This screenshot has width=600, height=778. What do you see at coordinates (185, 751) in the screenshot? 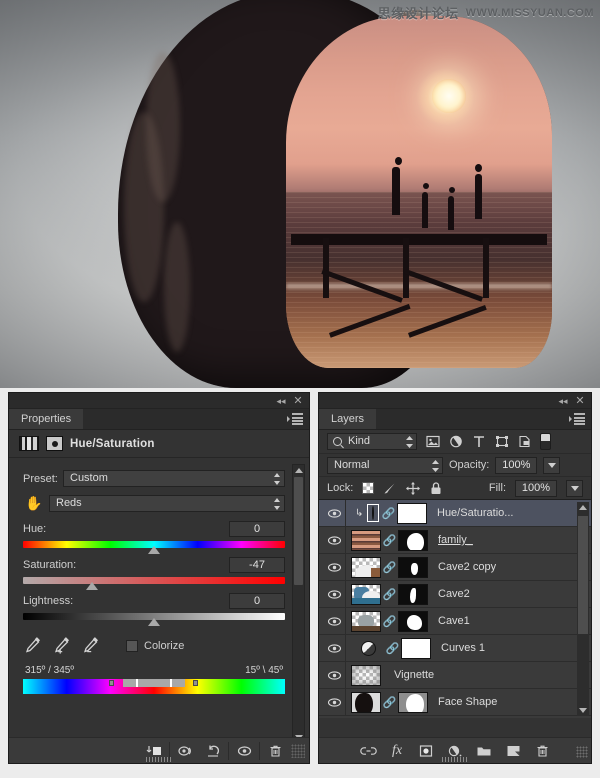
I see `previous-state-button` at bounding box center [185, 751].